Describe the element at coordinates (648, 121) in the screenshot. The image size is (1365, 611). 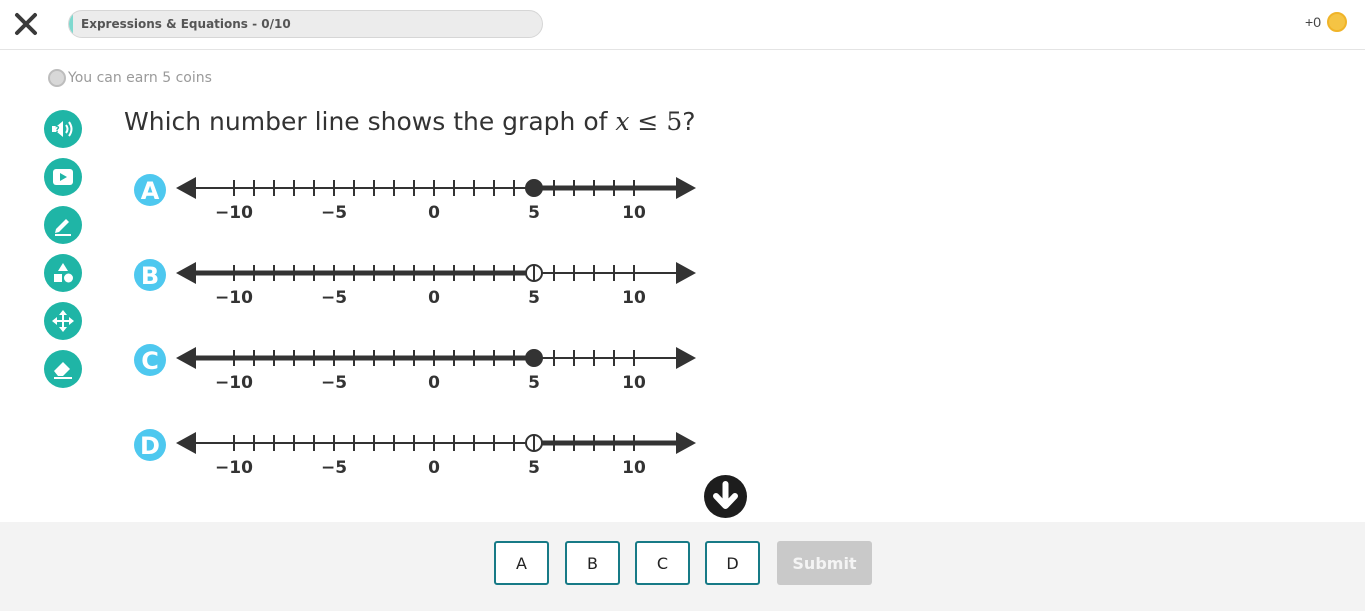
I see `question-operator: ≤` at that location.